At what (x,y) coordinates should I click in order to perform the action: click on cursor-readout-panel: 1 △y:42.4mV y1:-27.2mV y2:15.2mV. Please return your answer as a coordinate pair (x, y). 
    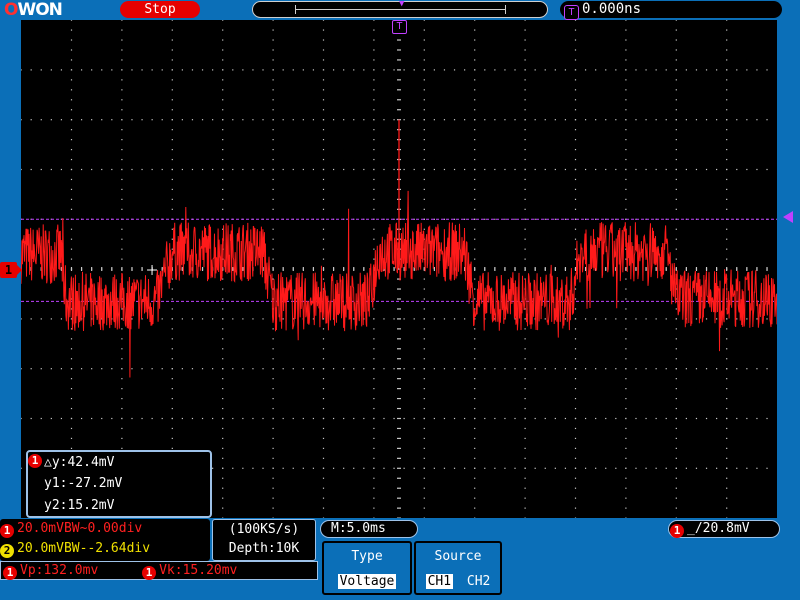
    Looking at the image, I should click on (119, 484).